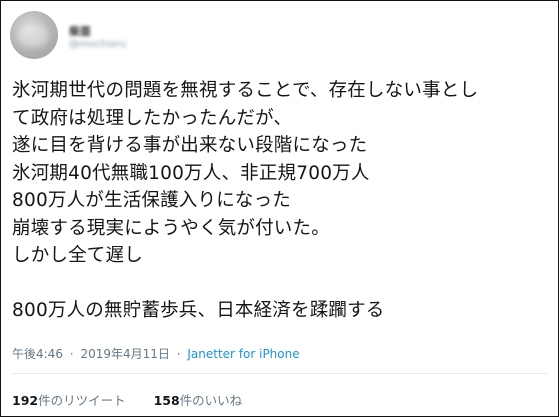 The width and height of the screenshot is (559, 417). What do you see at coordinates (211, 400) in the screenshot?
I see `likes-label: 件のいいね` at bounding box center [211, 400].